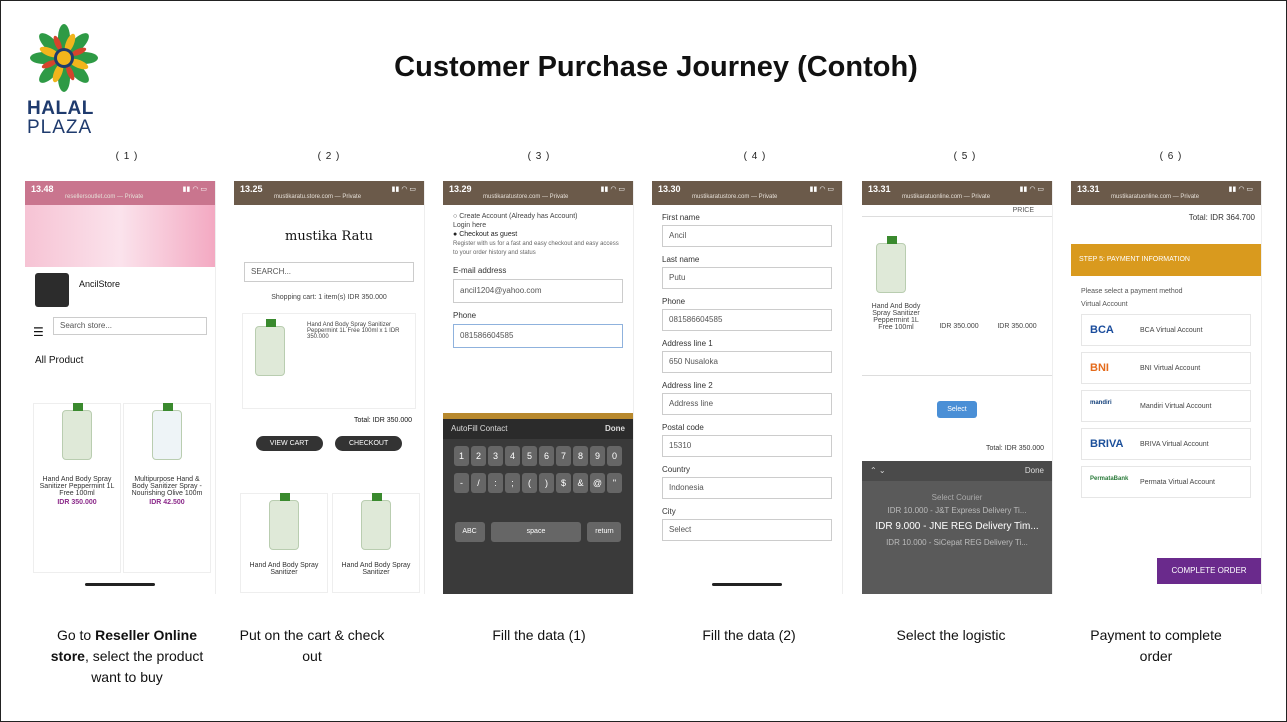 This screenshot has width=1287, height=722. Describe the element at coordinates (538, 291) in the screenshot. I see `email-field: ancil1204@yahoo.com` at that location.